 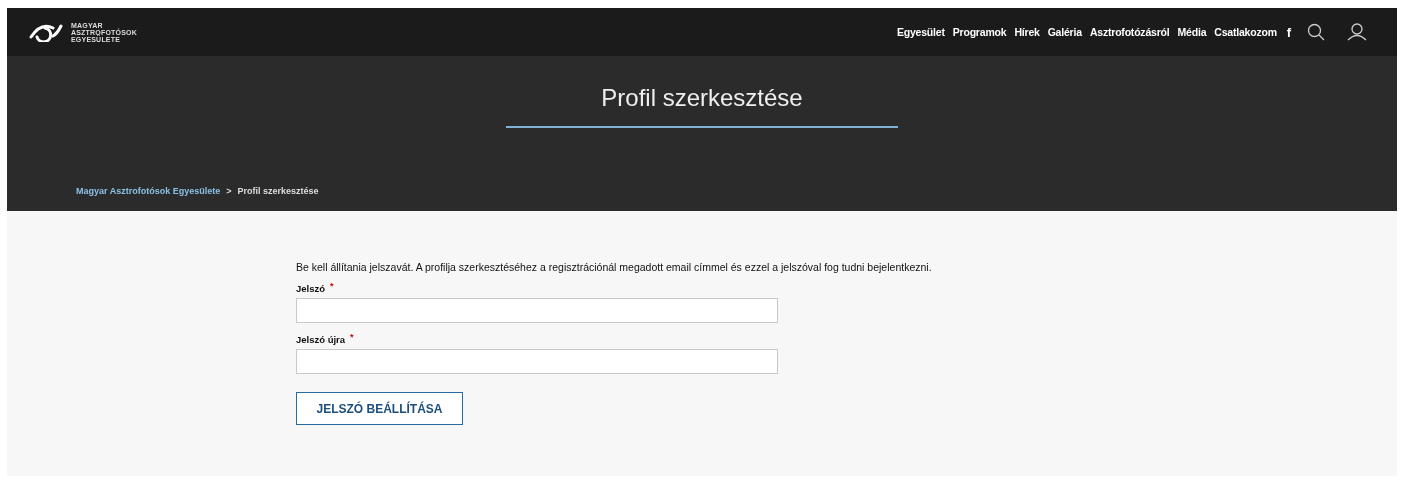 What do you see at coordinates (148, 191) in the screenshot?
I see `breadcrumb-link: Magyar Asztrofotósok Egyesülete` at bounding box center [148, 191].